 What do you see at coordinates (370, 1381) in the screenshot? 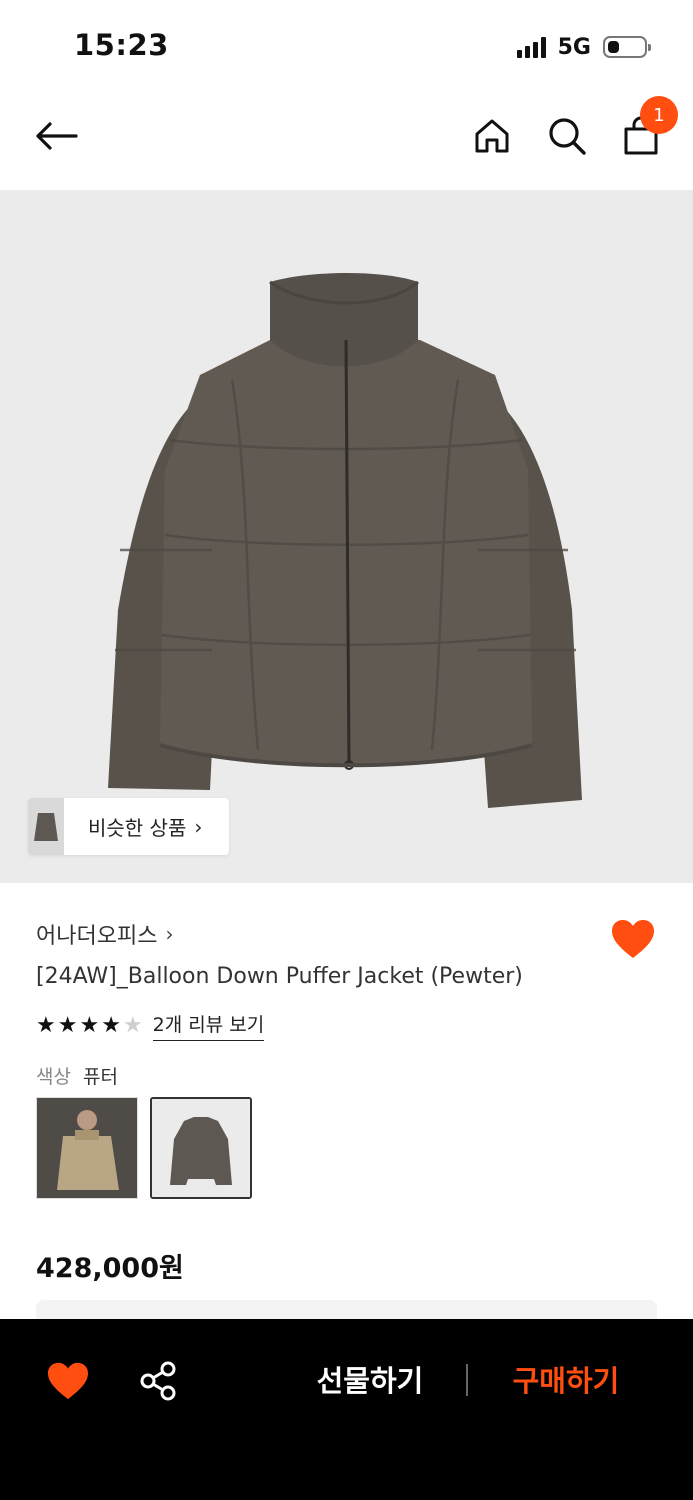
I see `gift-button: 선물하기` at bounding box center [370, 1381].